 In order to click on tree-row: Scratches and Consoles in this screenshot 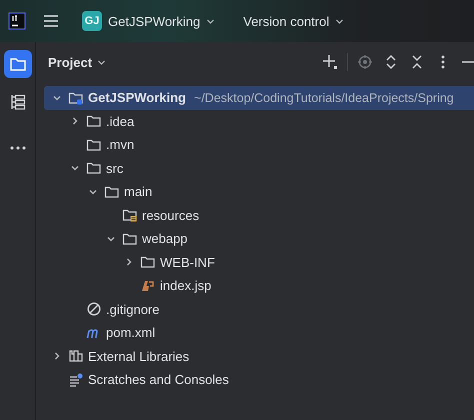, I will do `click(259, 380)`.